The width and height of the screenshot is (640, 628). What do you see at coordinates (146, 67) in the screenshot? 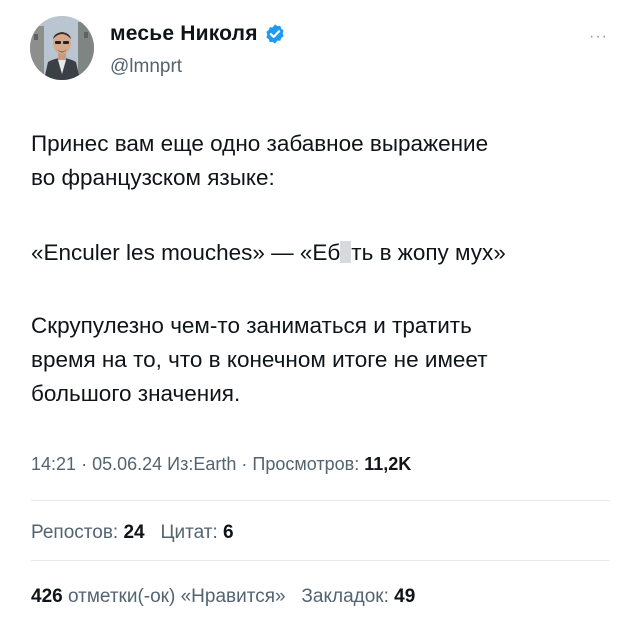
I see `author-handle: @lmnprt` at bounding box center [146, 67].